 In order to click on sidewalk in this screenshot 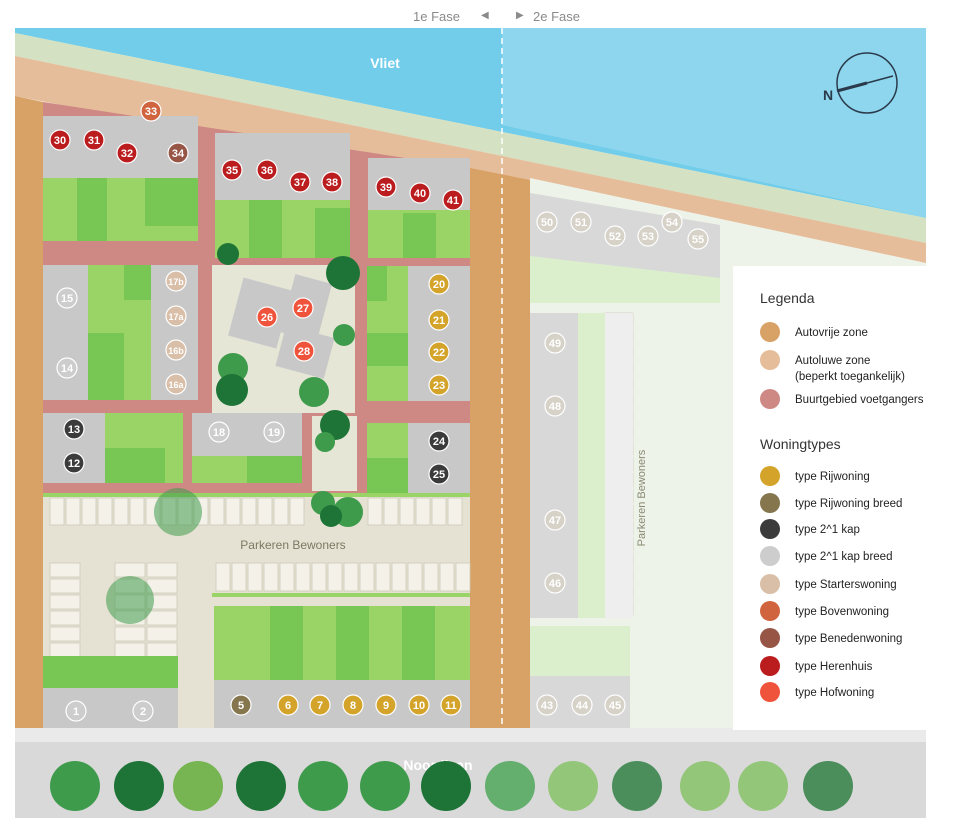, I will do `click(470, 735)`.